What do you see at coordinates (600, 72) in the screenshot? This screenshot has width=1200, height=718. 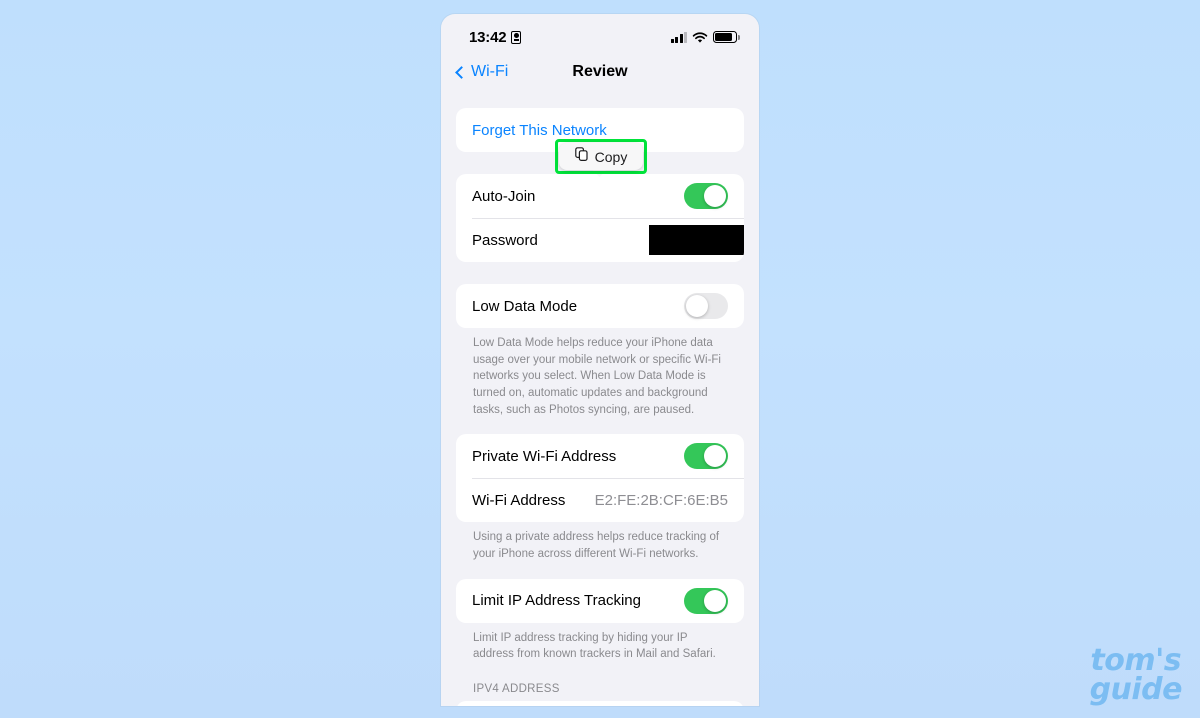 I see `navigation-bar: Wi-Fi Review` at bounding box center [600, 72].